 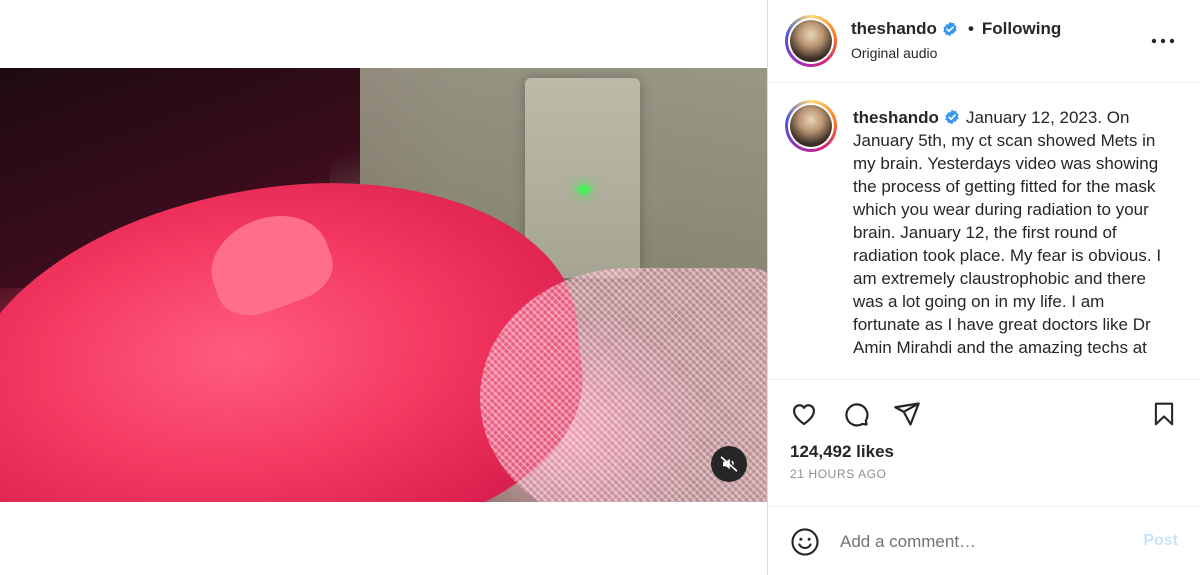 I want to click on comment-button, so click(x=856, y=414).